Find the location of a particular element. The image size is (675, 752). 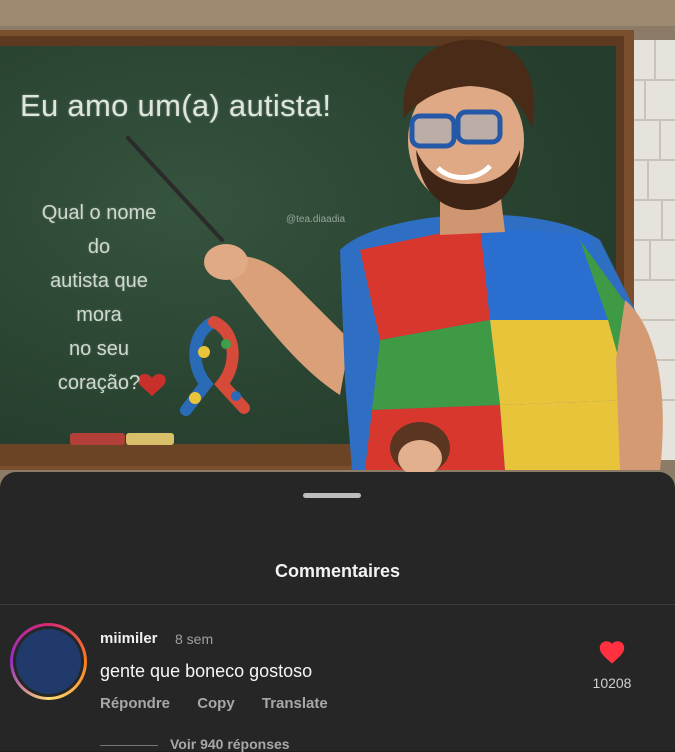

drag-handle is located at coordinates (332, 495).